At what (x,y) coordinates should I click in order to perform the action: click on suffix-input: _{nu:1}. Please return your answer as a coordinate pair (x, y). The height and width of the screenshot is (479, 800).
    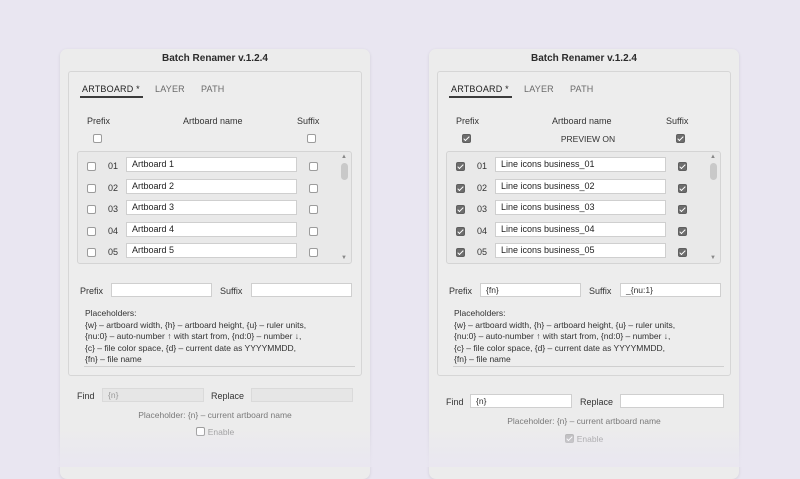
    Looking at the image, I should click on (670, 290).